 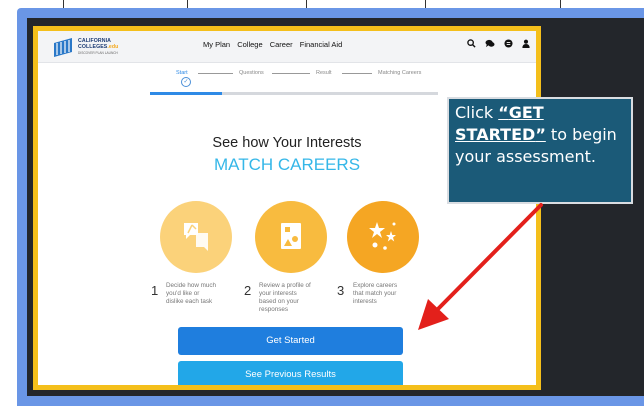 What do you see at coordinates (281, 44) in the screenshot?
I see `nav-career: Career` at bounding box center [281, 44].